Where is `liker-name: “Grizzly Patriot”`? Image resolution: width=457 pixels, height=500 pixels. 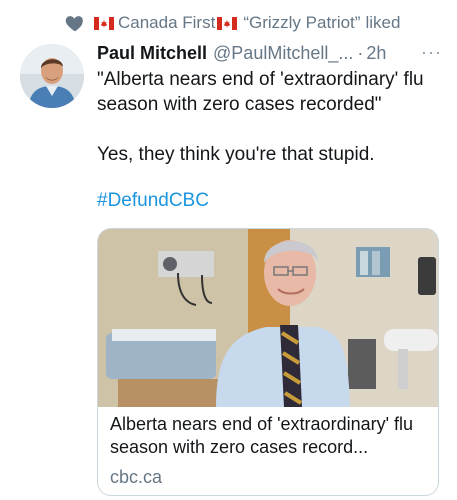
liker-name: “Grizzly Patriot” is located at coordinates (301, 23).